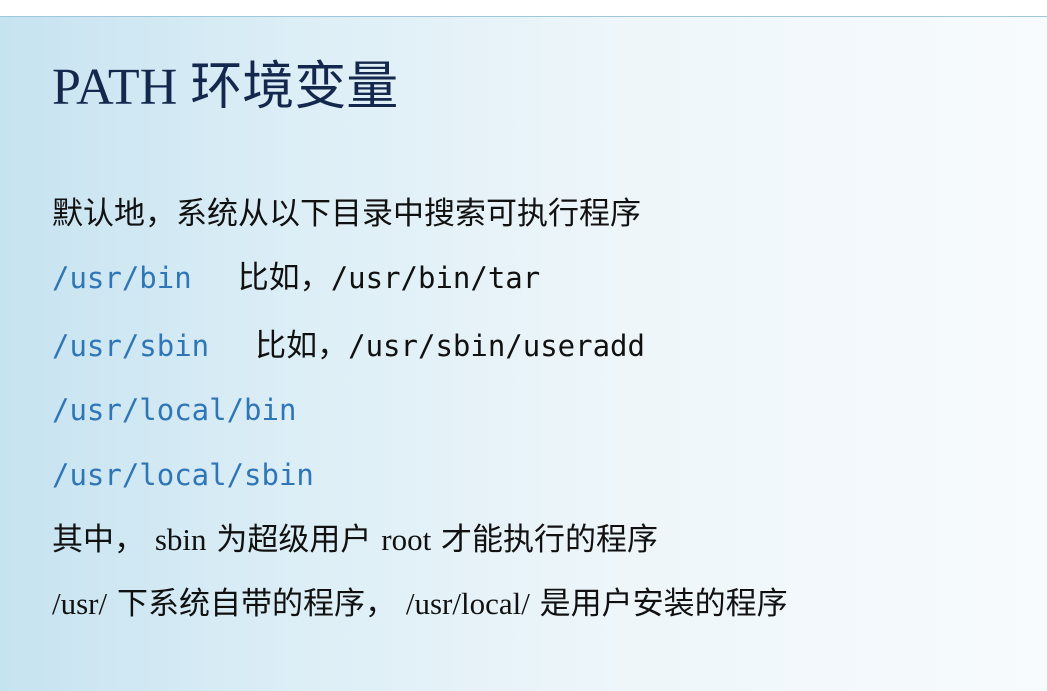 The image size is (1047, 691). I want to click on note-sbin-line: 其中， sbin 为超级用户 root 才能执行的程序, so click(355, 540).